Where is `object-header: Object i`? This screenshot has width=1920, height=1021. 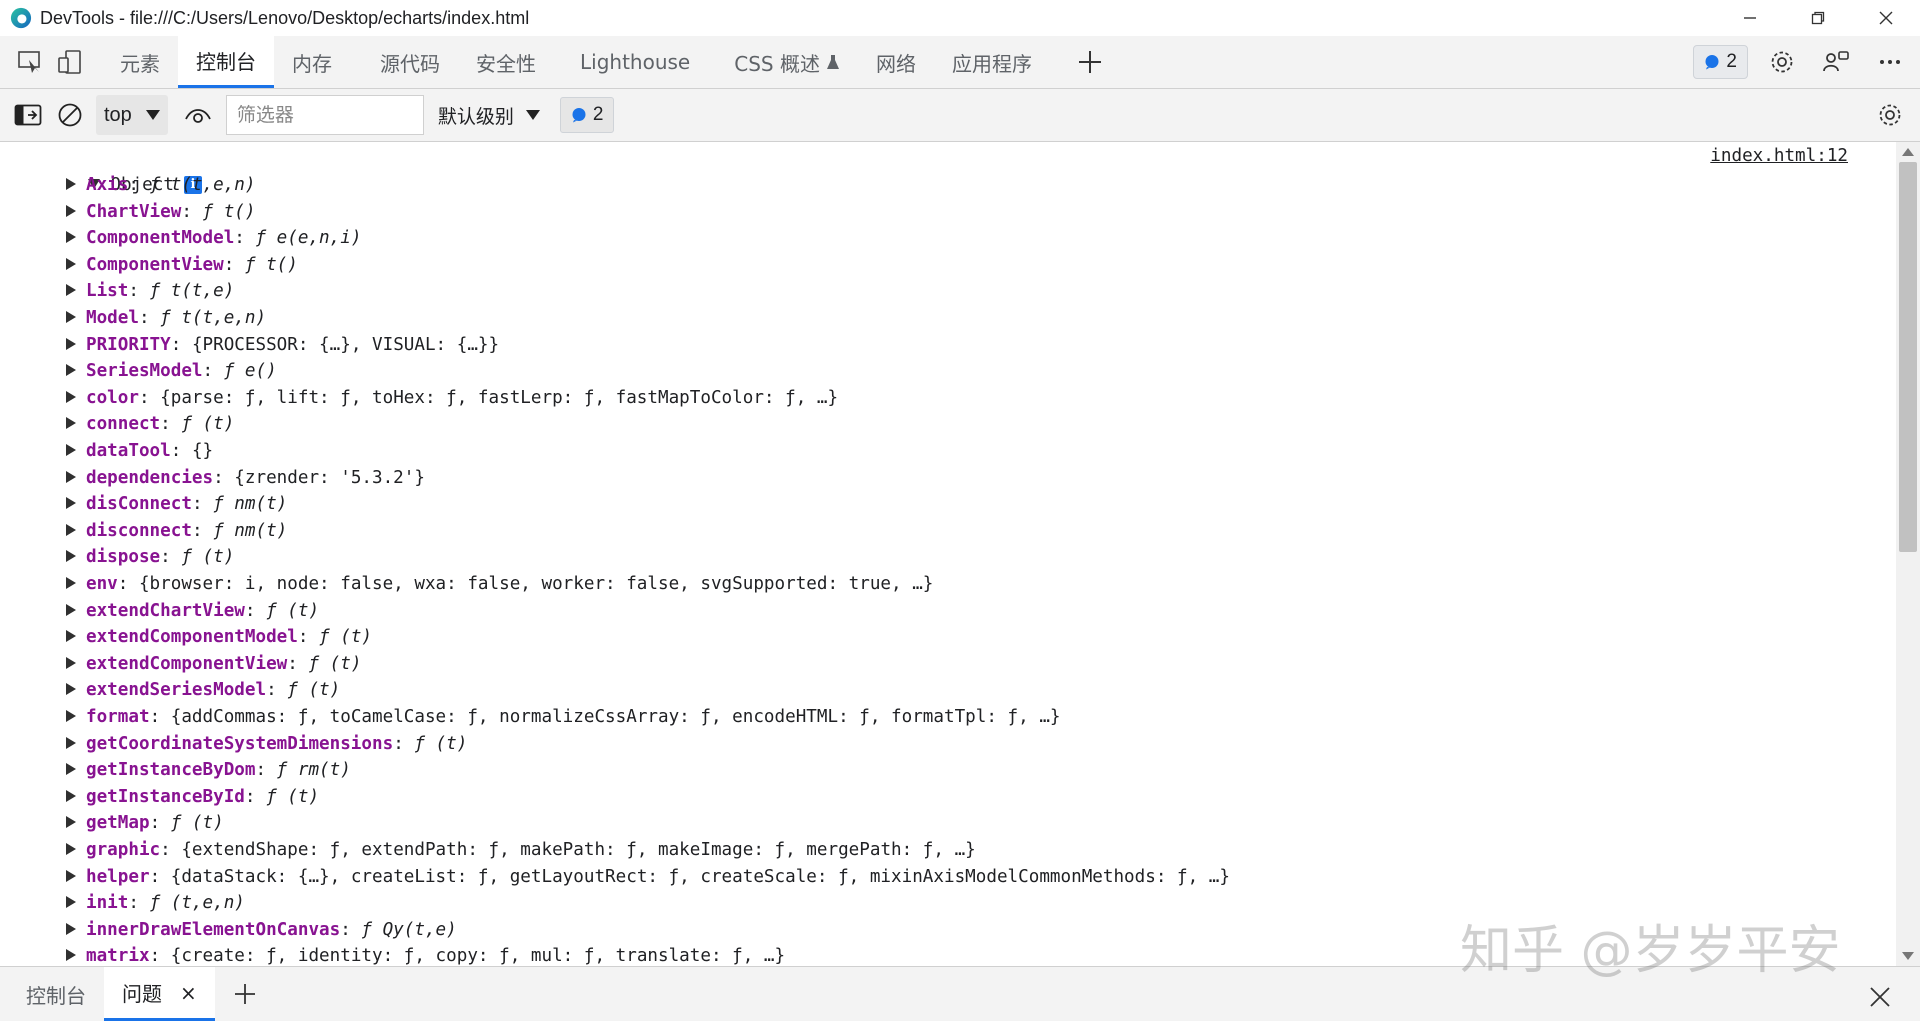 object-header: Object i is located at coordinates (124, 170).